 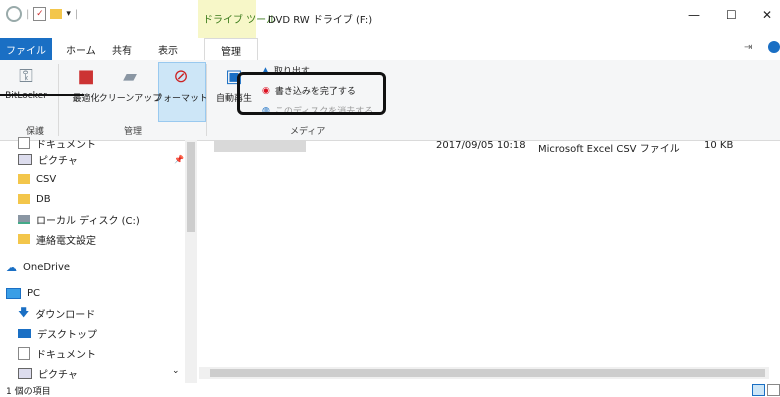 I want to click on file-date: 2017/09/05 10:18, so click(x=481, y=145).